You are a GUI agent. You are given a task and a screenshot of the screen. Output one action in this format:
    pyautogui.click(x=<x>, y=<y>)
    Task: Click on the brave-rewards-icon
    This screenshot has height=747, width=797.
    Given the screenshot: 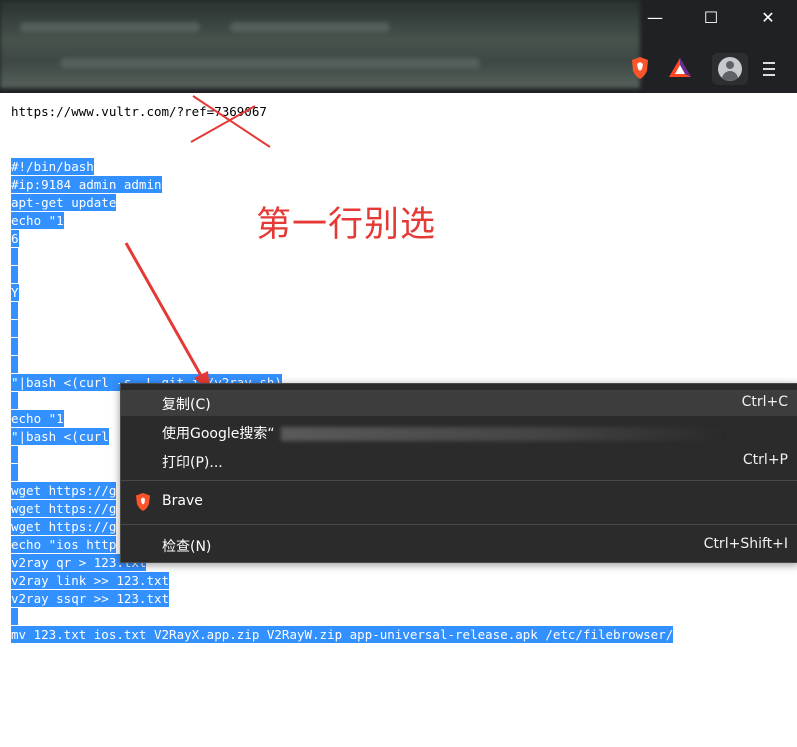 What is the action you would take?
    pyautogui.click(x=680, y=68)
    